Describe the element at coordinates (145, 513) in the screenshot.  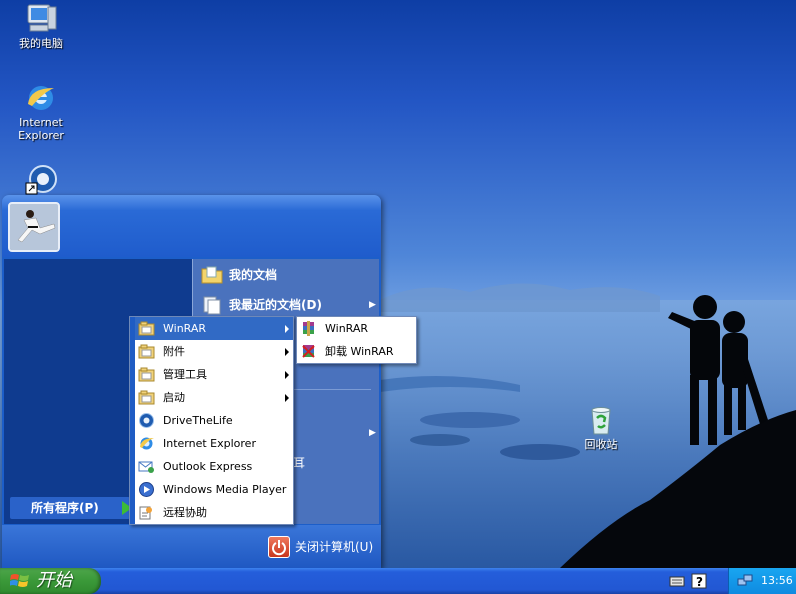
I see `remote-assistance-icon` at that location.